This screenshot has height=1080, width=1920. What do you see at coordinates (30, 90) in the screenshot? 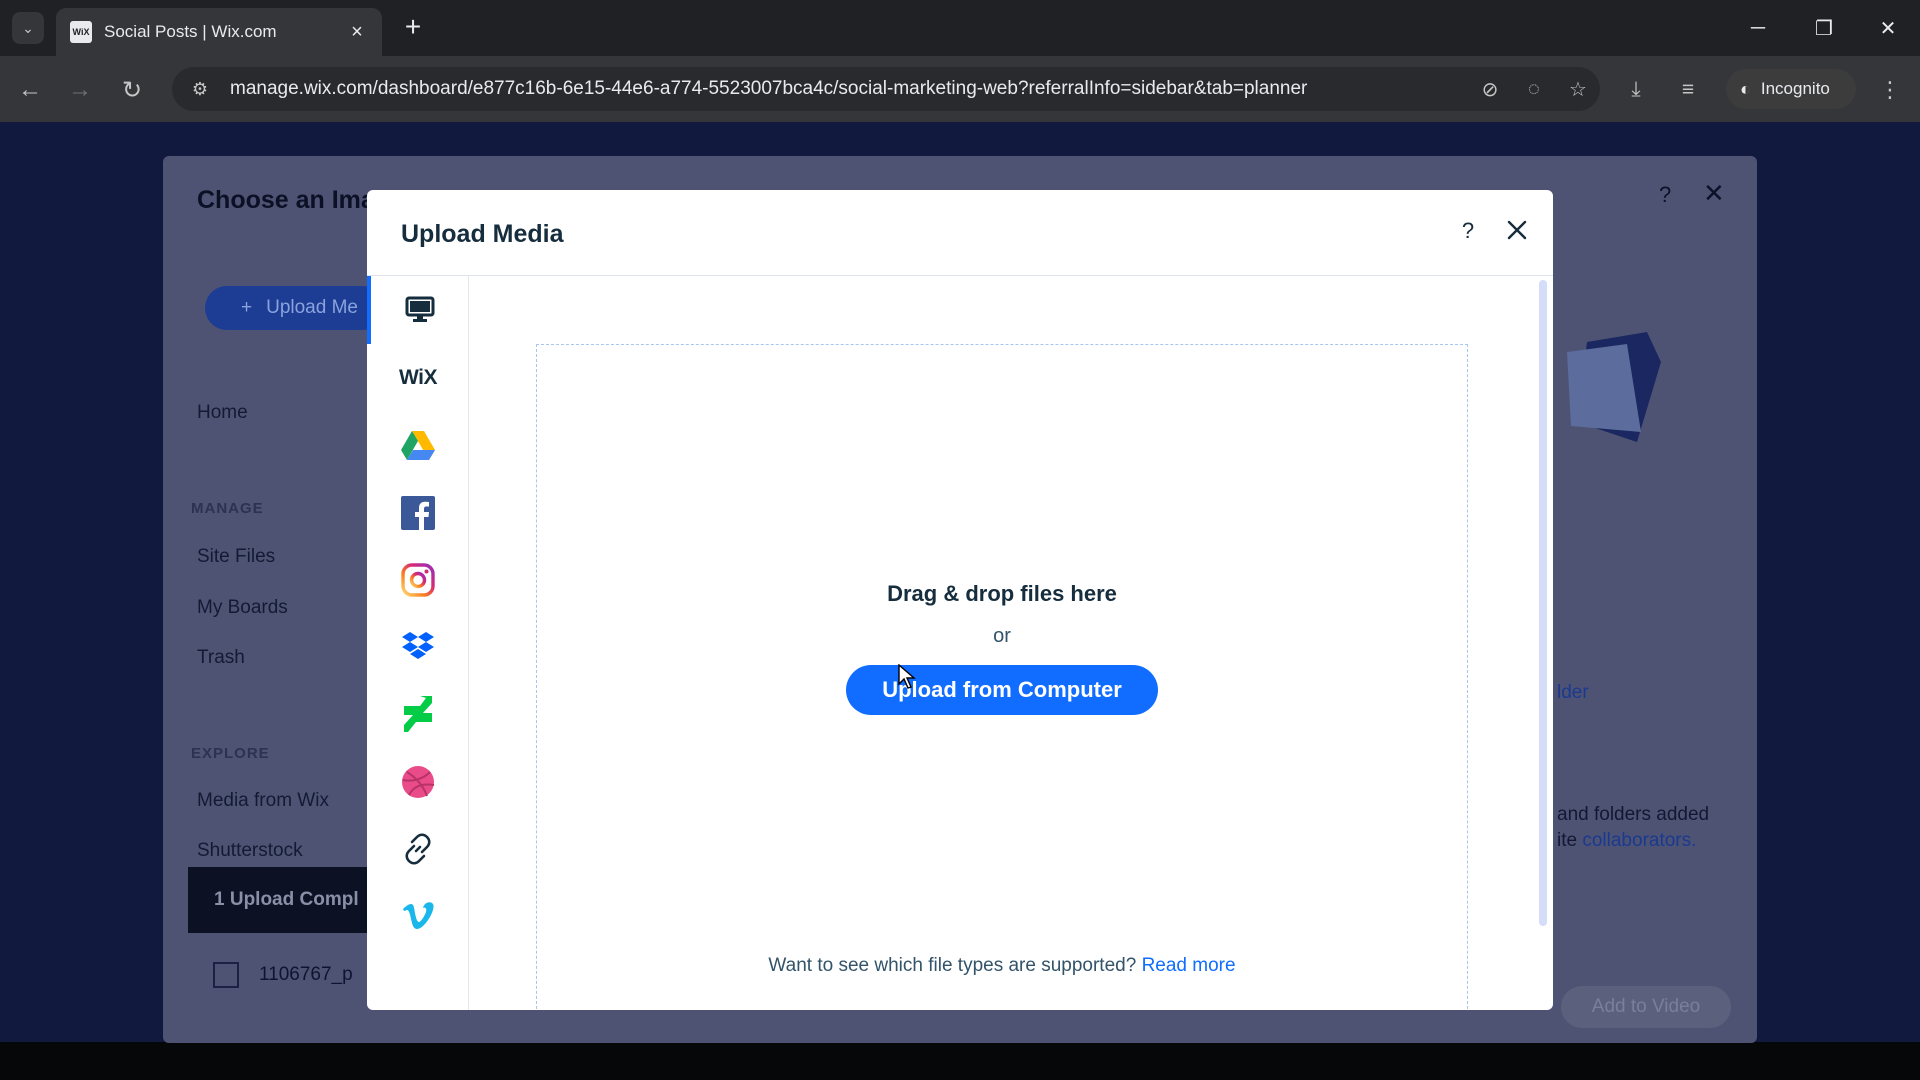
I see `back-icon: ←` at bounding box center [30, 90].